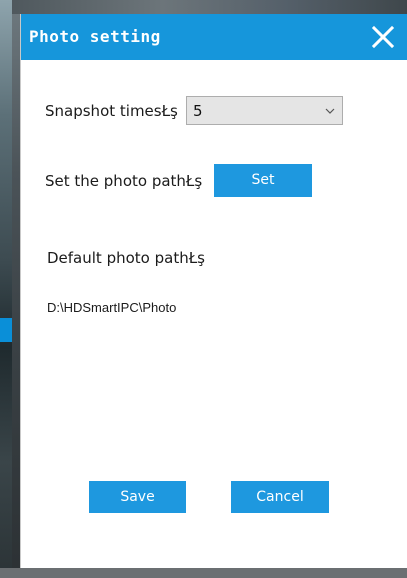  Describe the element at coordinates (6, 289) in the screenshot. I see `background-window-edge-left` at that location.